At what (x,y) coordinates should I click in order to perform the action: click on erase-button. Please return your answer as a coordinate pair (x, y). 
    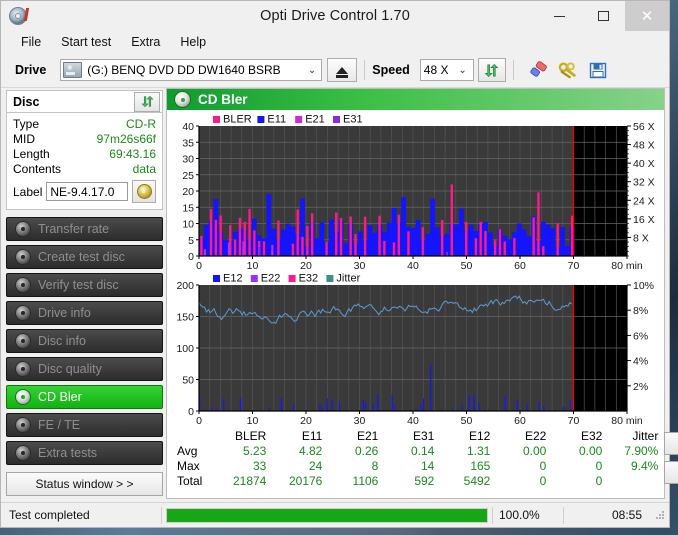
    Looking at the image, I should click on (538, 70).